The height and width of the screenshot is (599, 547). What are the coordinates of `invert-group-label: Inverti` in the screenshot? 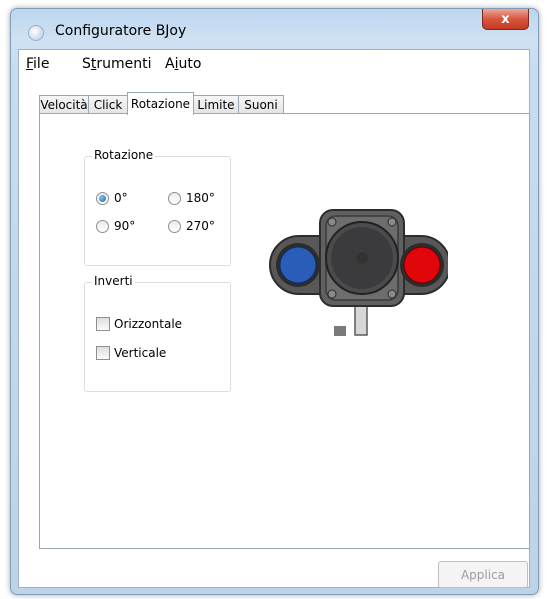 It's located at (113, 281).